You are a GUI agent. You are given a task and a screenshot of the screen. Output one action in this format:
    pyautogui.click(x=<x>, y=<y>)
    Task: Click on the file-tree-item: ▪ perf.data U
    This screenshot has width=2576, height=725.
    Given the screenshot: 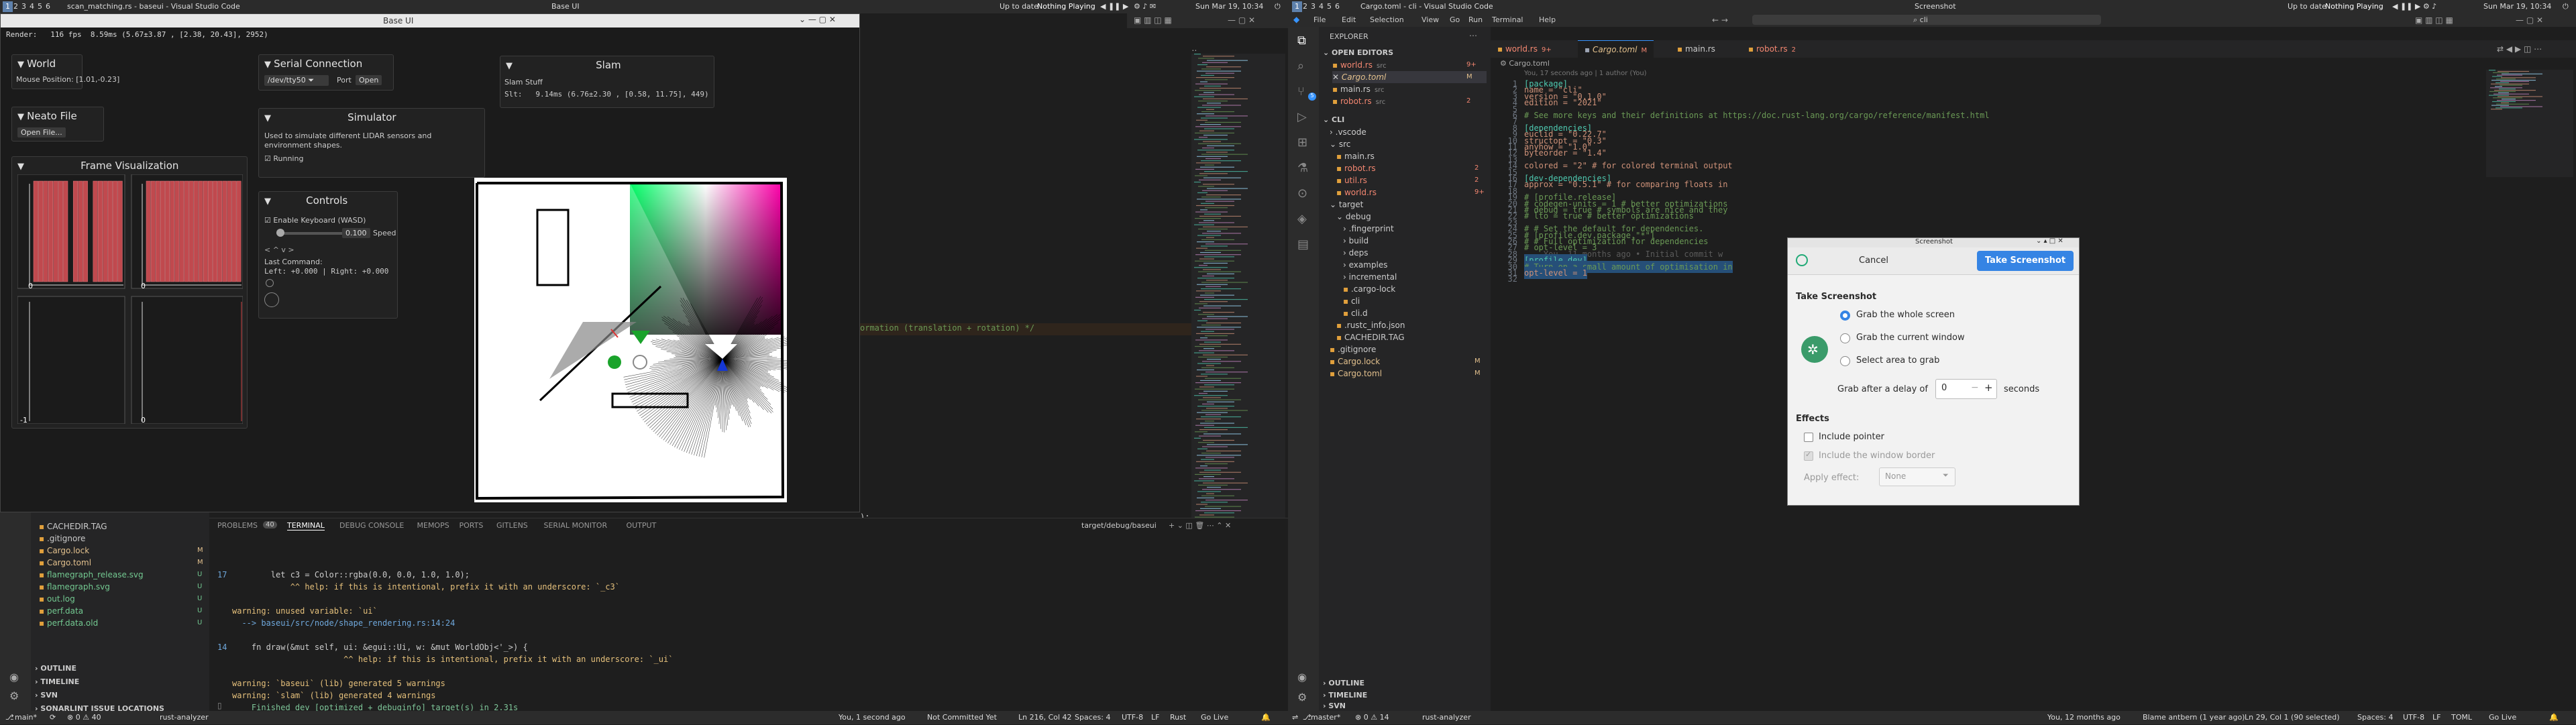 What is the action you would take?
    pyautogui.click(x=123, y=611)
    